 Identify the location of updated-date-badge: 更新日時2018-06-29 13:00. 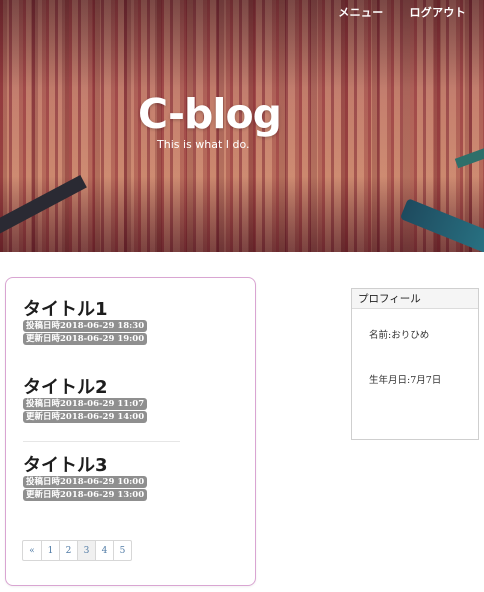
(85, 495).